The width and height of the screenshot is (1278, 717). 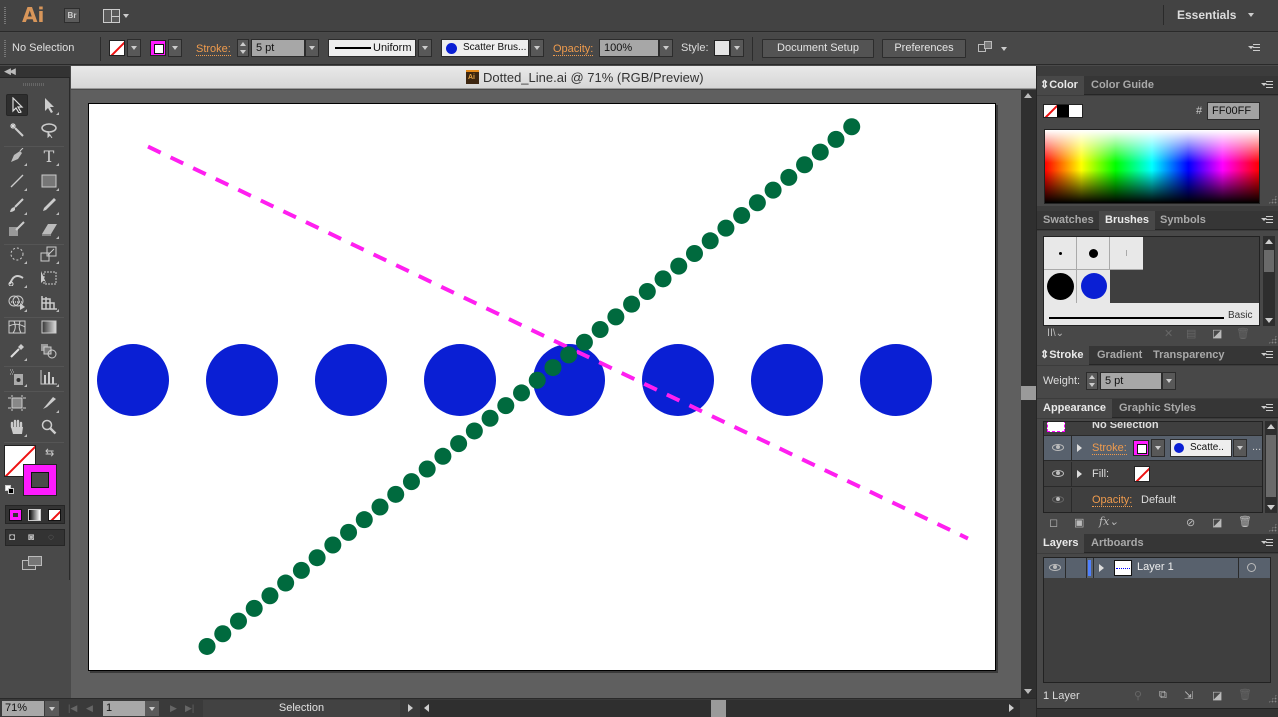 I want to click on stroke-brush-select: Scatte.., so click(x=1201, y=448).